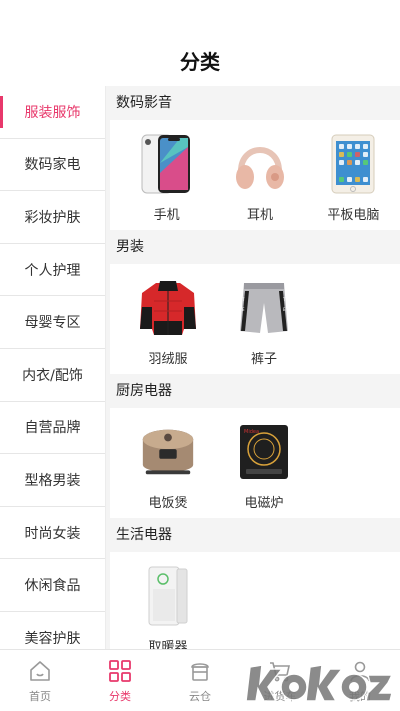 The height and width of the screenshot is (711, 400). I want to click on sidebar-item-label: 美容护肤, so click(52, 638).